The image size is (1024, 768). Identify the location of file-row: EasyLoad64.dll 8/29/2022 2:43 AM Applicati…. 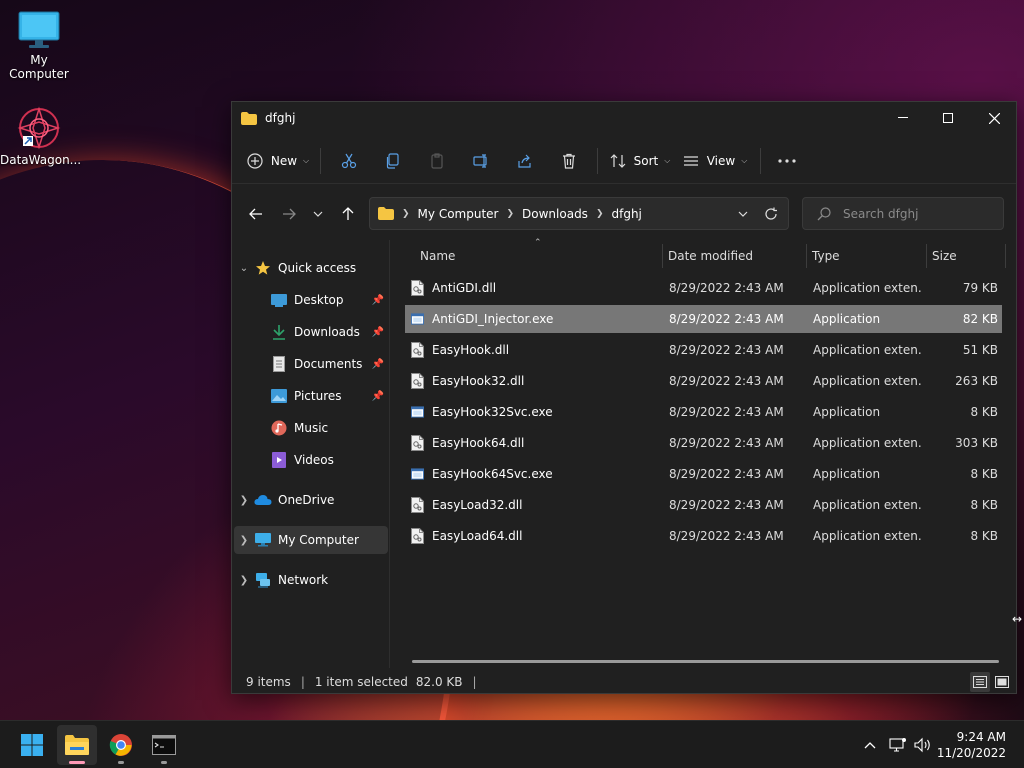
(703, 536).